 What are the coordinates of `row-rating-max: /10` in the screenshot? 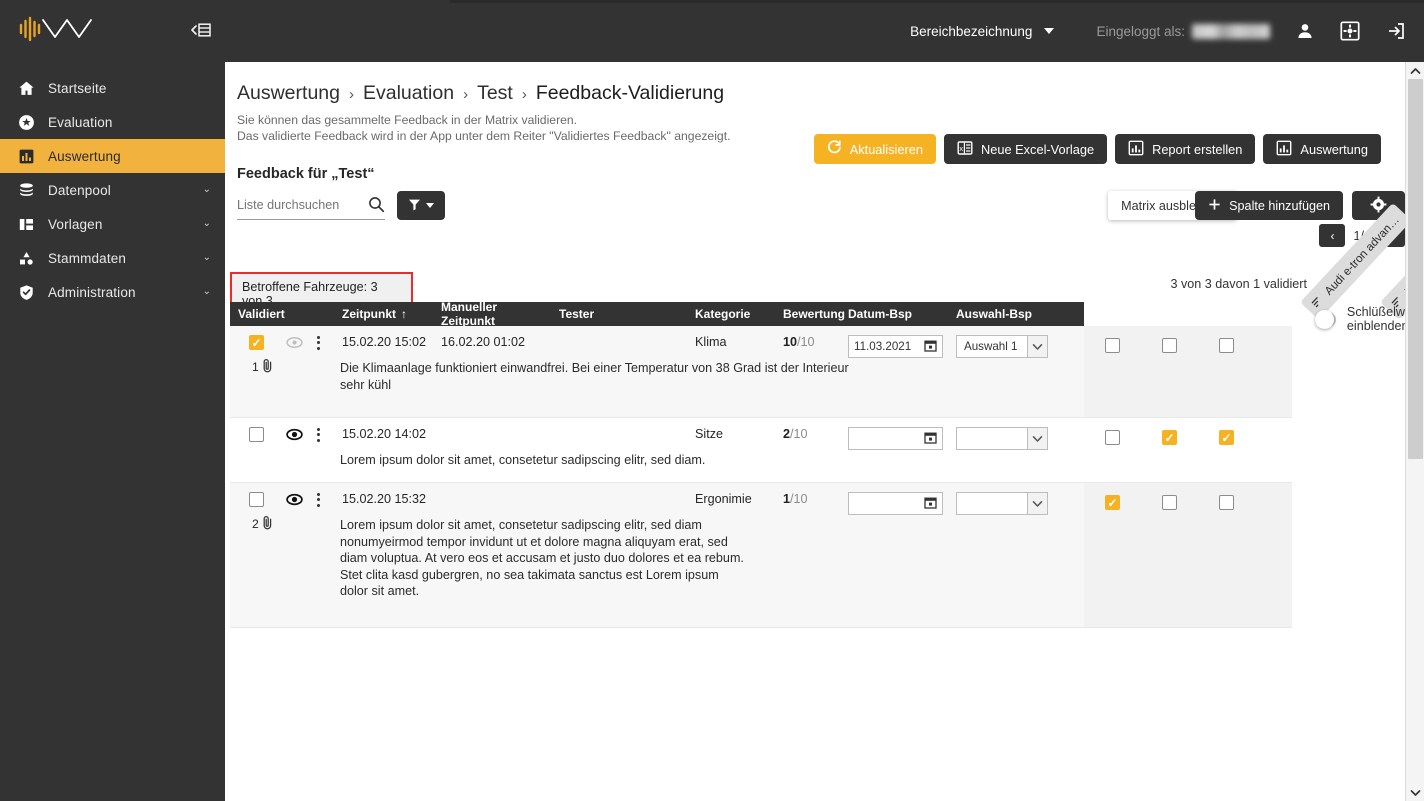 It's located at (799, 499).